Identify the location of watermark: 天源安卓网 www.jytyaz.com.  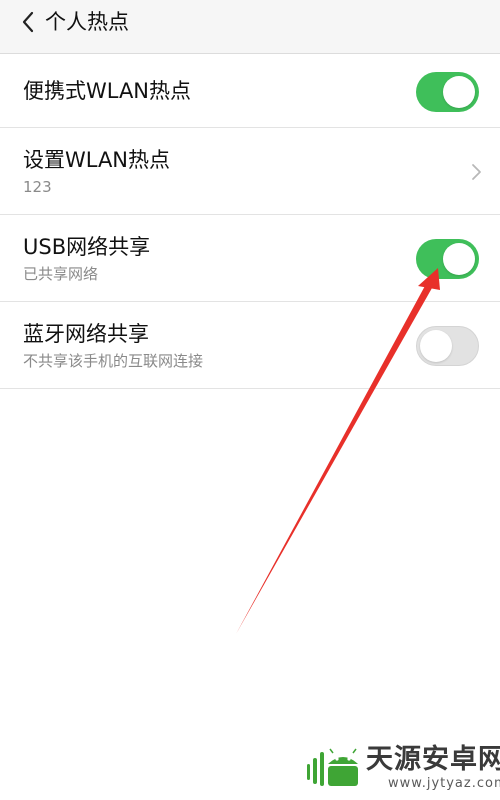
(403, 770).